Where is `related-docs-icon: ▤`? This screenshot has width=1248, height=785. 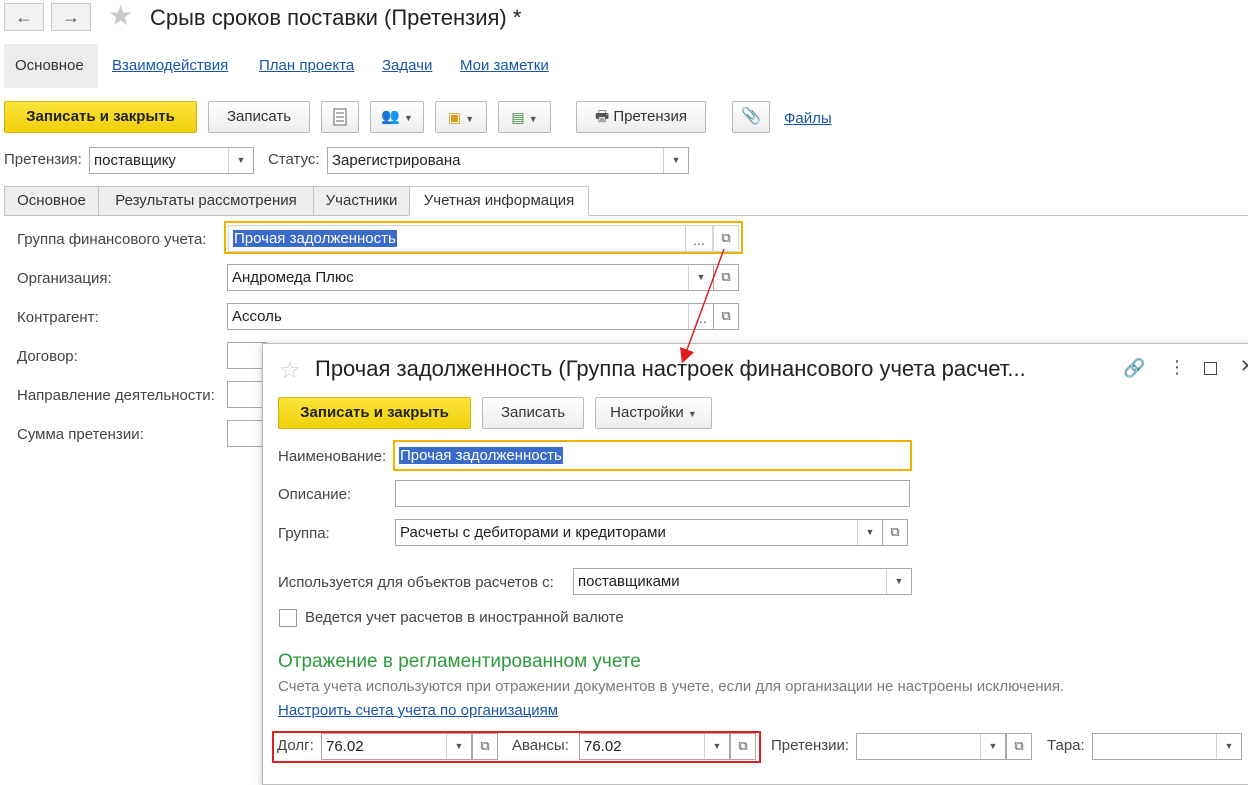
related-docs-icon: ▤ is located at coordinates (518, 117).